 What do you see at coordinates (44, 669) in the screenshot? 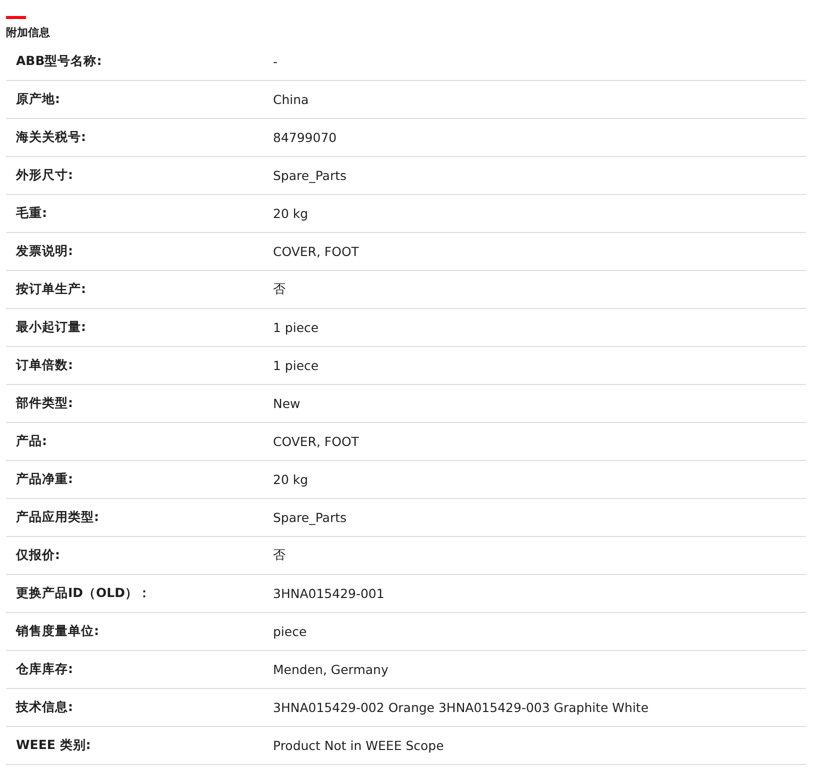
I see `attribute-label: 仓库库存:` at bounding box center [44, 669].